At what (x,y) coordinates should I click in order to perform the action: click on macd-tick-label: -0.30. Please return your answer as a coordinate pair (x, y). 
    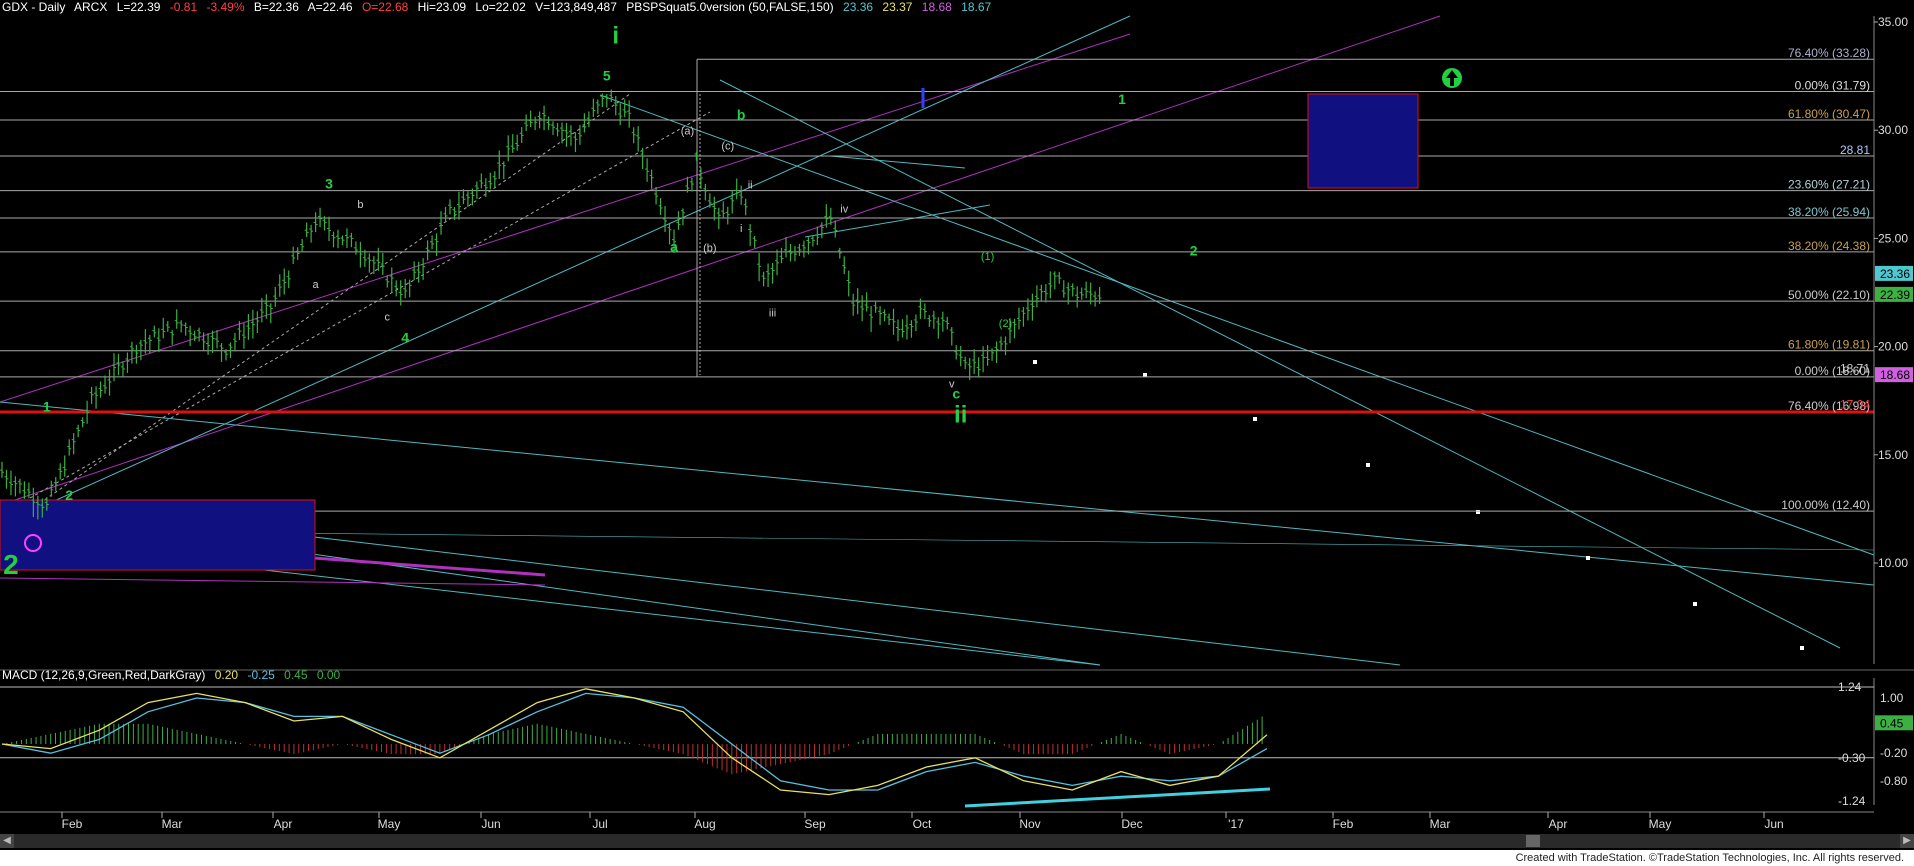
    Looking at the image, I should click on (1852, 758).